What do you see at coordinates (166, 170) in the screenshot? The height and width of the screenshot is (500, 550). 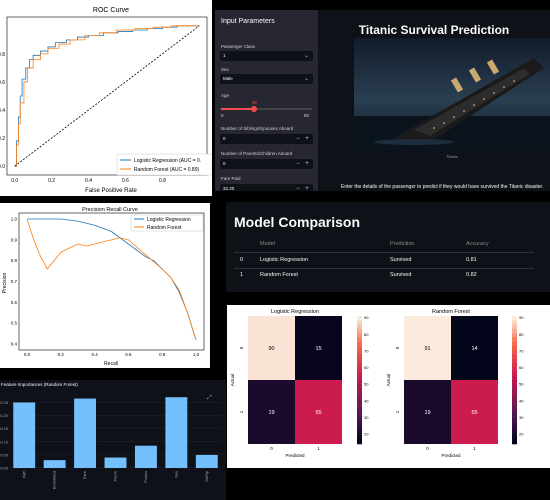 I see `roc-legend-rf: Random Forest (AUC = 0.89)` at bounding box center [166, 170].